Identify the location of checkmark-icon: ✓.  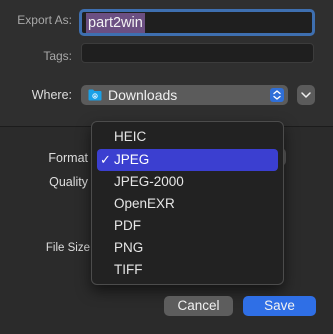
(105, 159).